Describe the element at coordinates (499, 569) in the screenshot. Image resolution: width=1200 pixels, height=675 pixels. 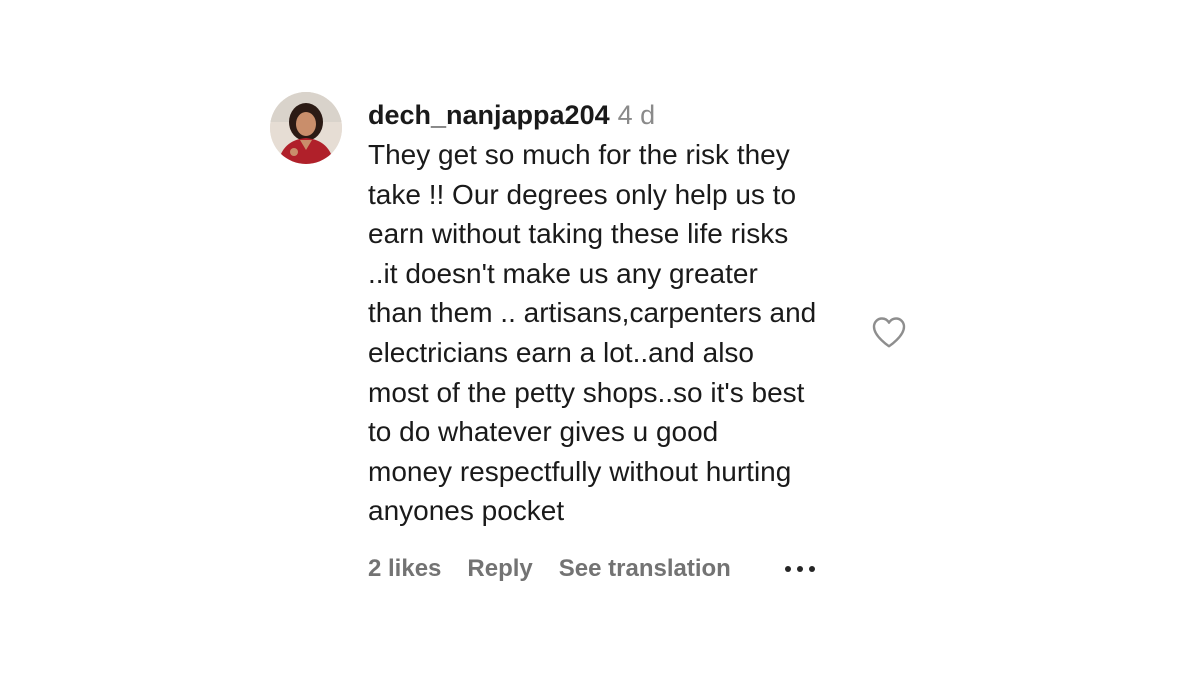
I see `reply-button: Reply` at that location.